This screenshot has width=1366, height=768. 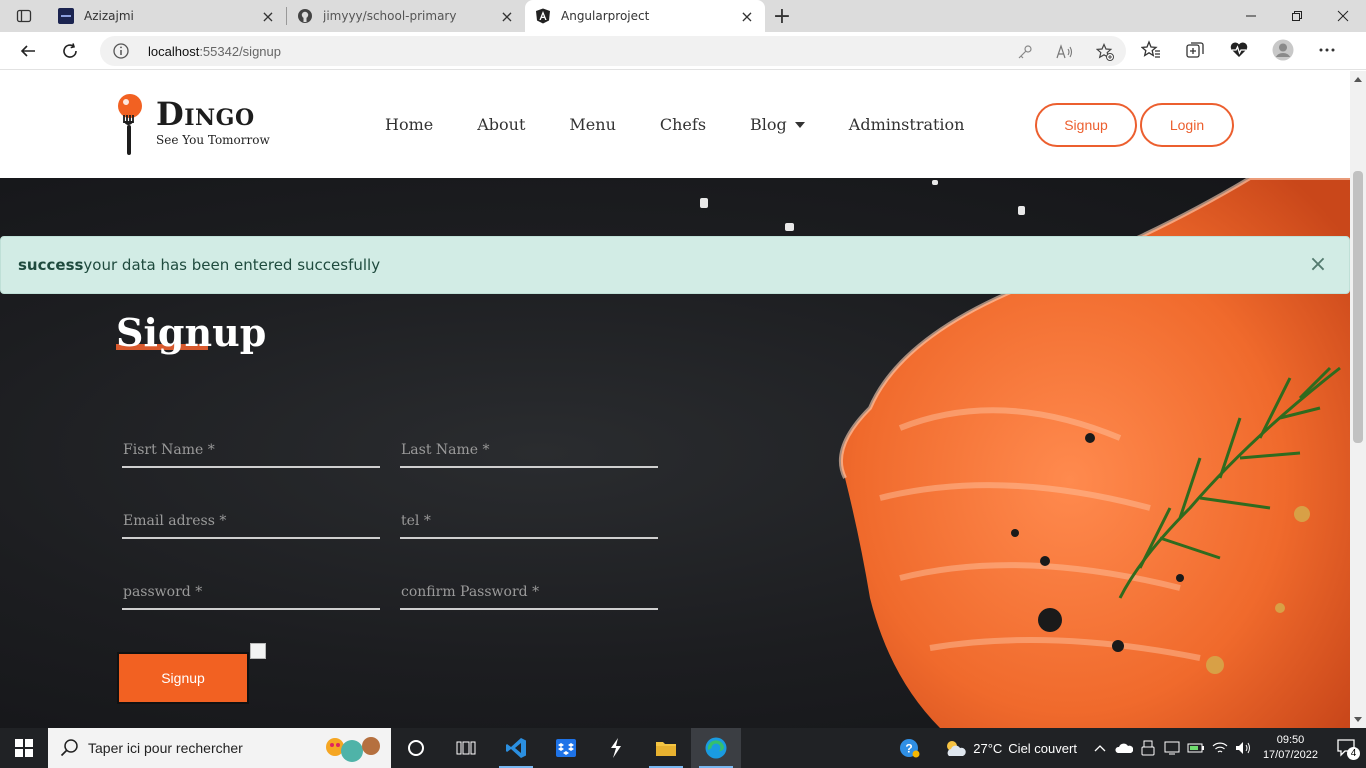 What do you see at coordinates (1065, 52) in the screenshot?
I see `read-aloud-icon` at bounding box center [1065, 52].